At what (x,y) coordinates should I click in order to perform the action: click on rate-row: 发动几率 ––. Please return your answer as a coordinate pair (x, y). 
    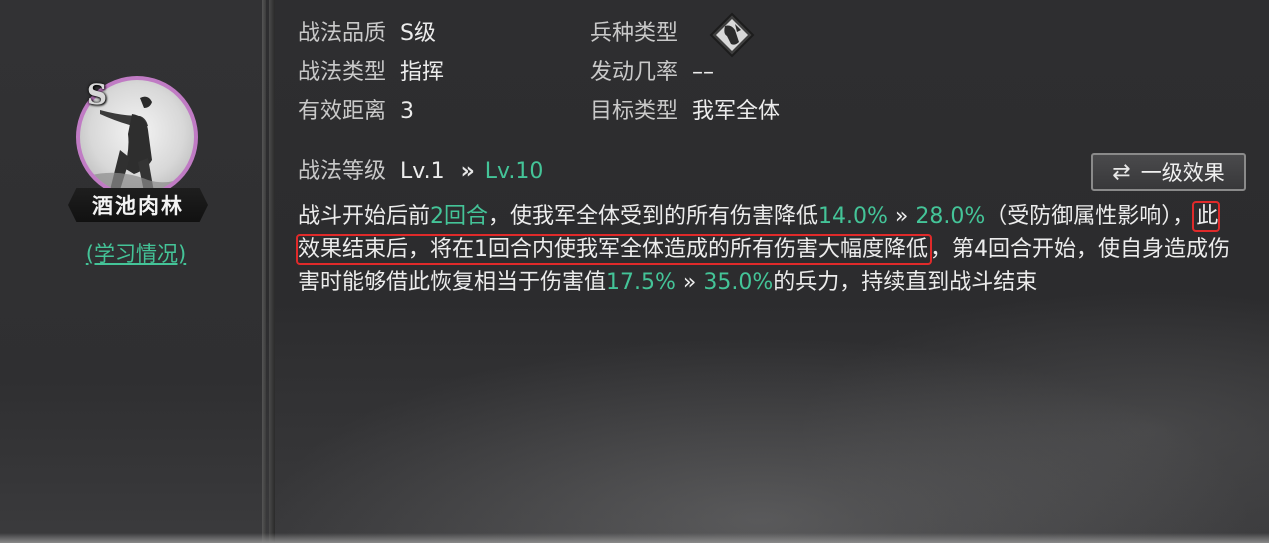
    Looking at the image, I should click on (652, 73).